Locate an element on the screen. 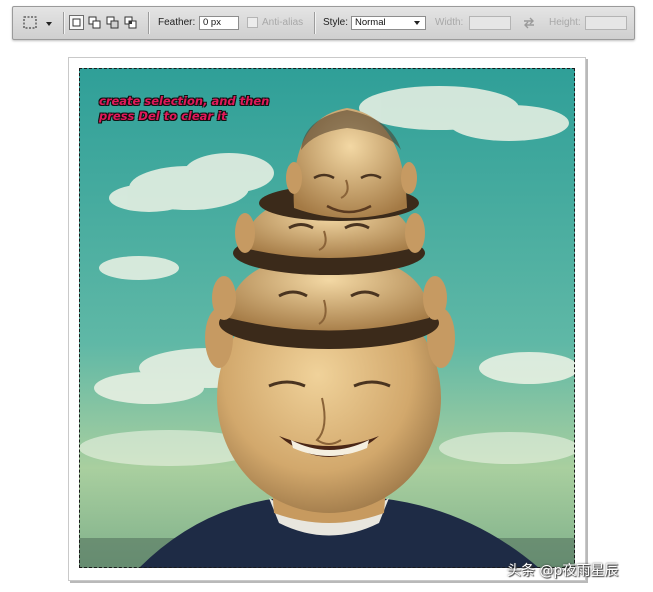 The width and height of the screenshot is (653, 592). feather-input: 0 px is located at coordinates (219, 23).